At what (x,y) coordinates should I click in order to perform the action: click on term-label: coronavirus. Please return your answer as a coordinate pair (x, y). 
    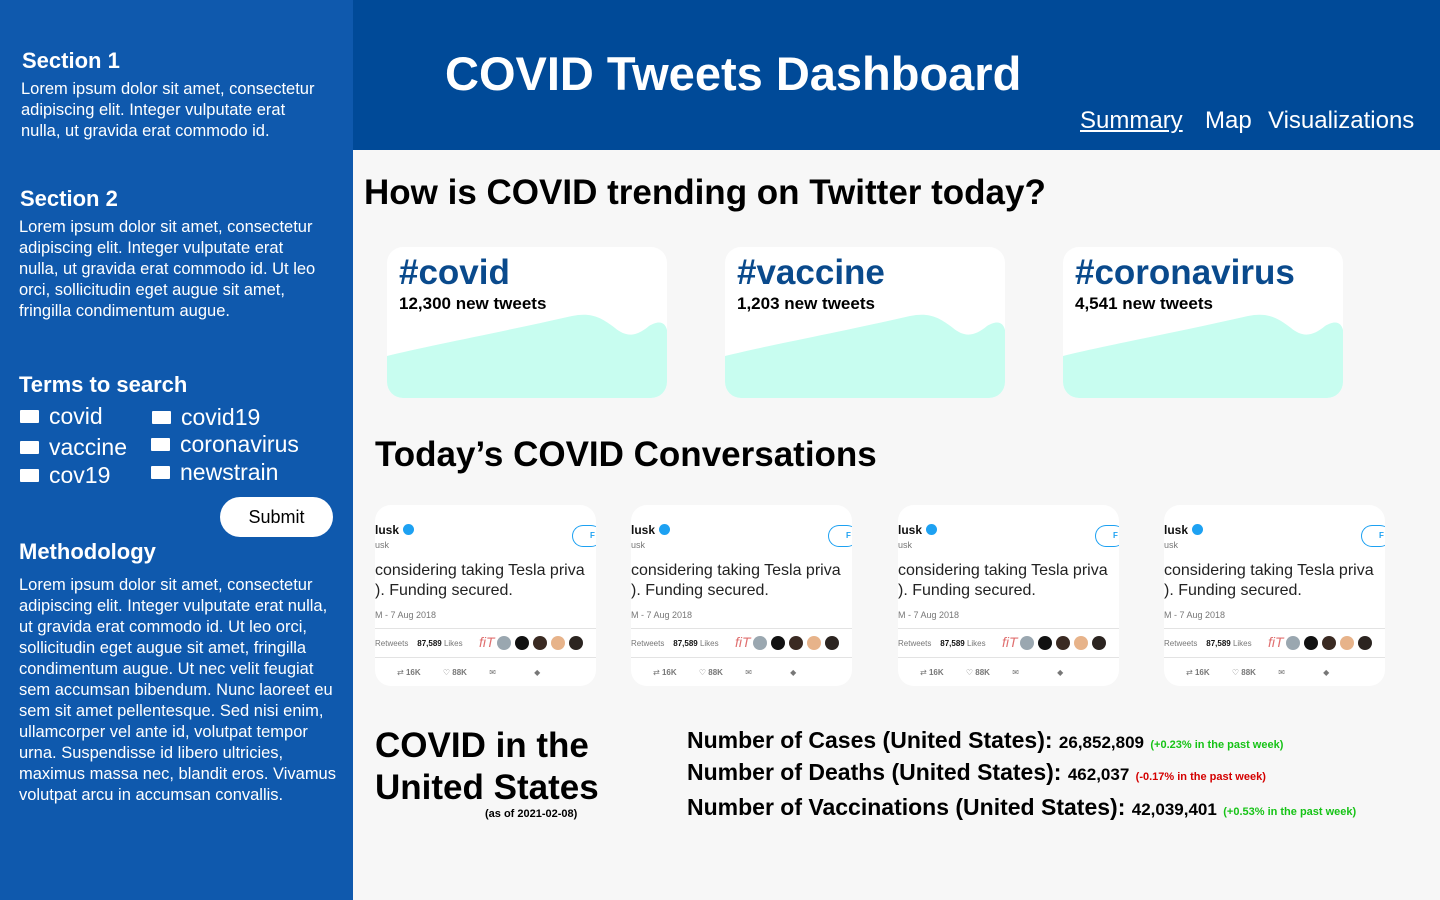
    Looking at the image, I should click on (239, 444).